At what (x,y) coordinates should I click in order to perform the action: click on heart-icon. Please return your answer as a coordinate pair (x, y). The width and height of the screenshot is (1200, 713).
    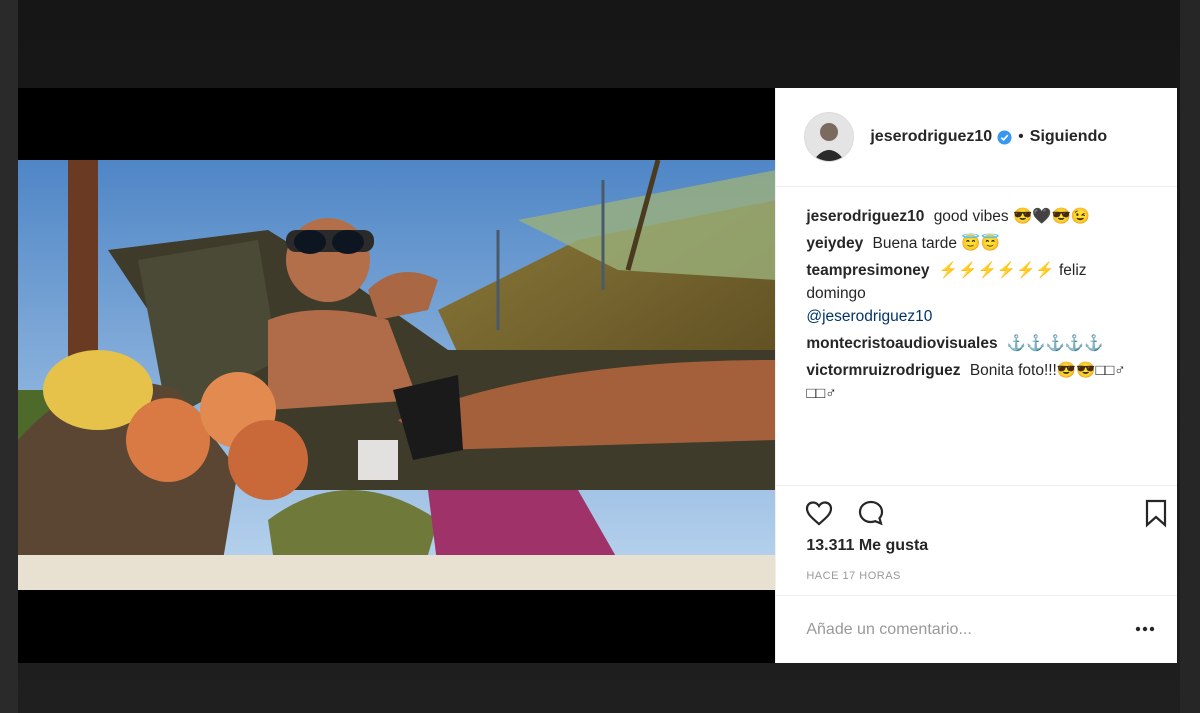
    Looking at the image, I should click on (819, 513).